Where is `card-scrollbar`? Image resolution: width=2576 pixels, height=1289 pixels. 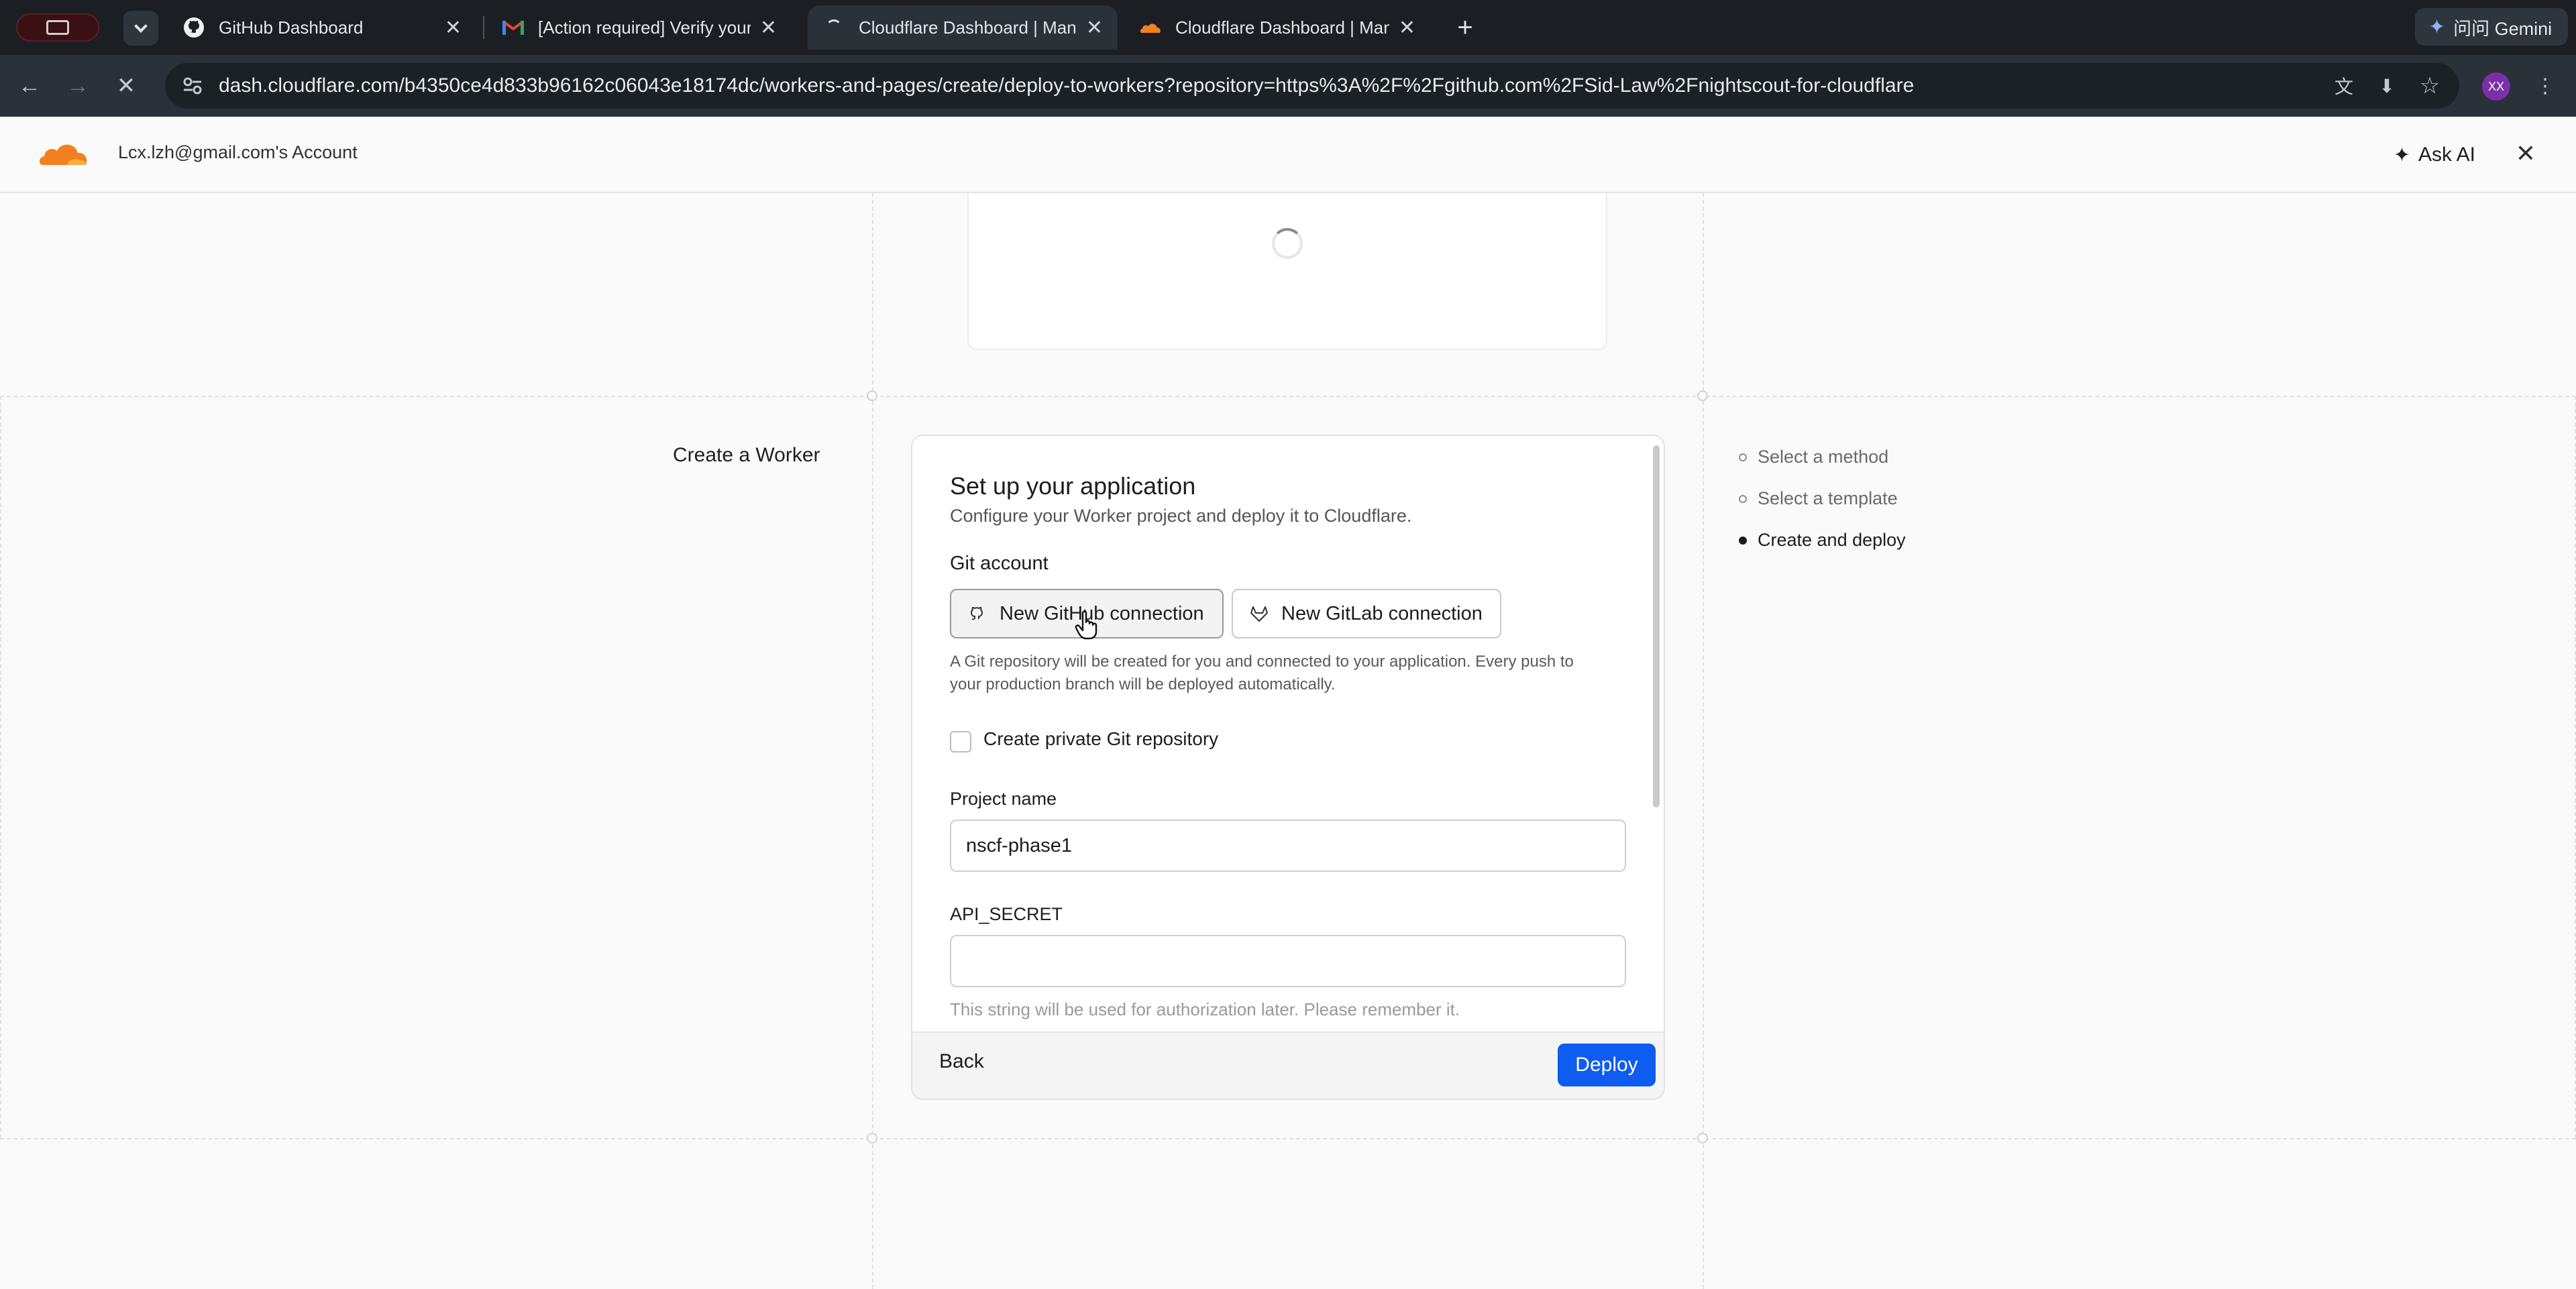
card-scrollbar is located at coordinates (1656, 626).